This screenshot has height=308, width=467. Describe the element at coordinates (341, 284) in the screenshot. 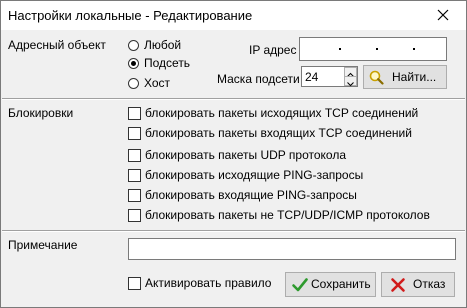

I see `save-button-label: Сохранить` at that location.